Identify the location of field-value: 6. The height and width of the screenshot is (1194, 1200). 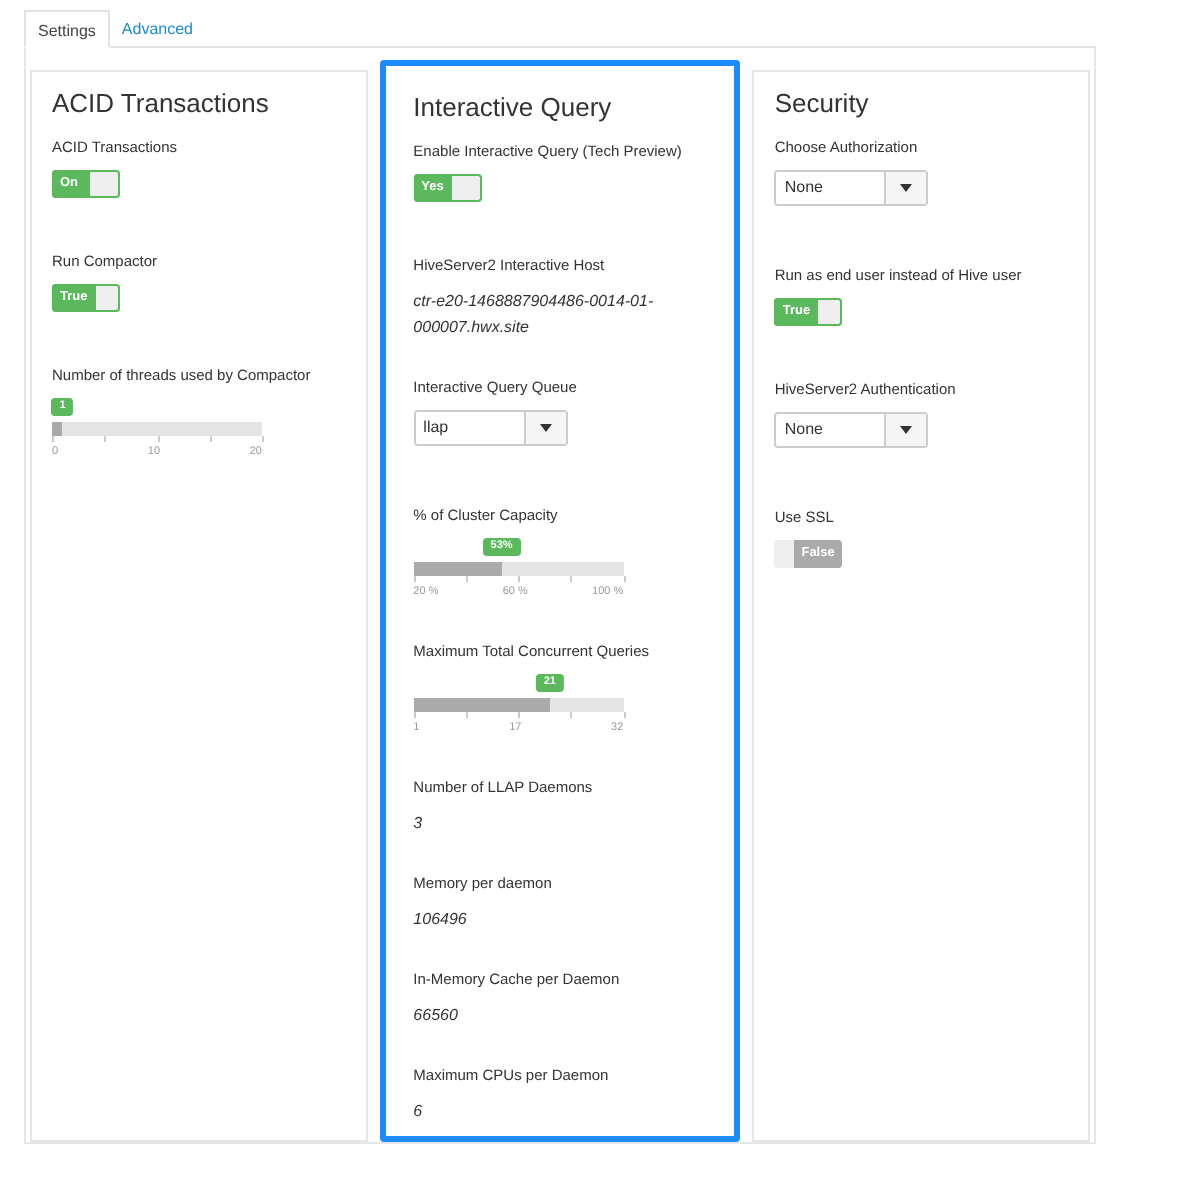
(419, 1112).